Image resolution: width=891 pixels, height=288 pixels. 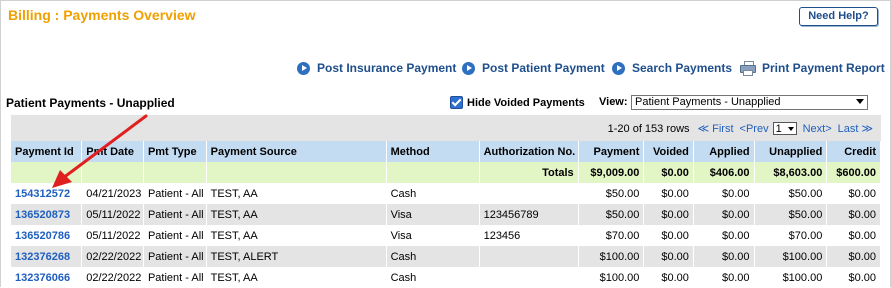 I want to click on row-range: 1-20 of 153 rows, so click(x=648, y=128).